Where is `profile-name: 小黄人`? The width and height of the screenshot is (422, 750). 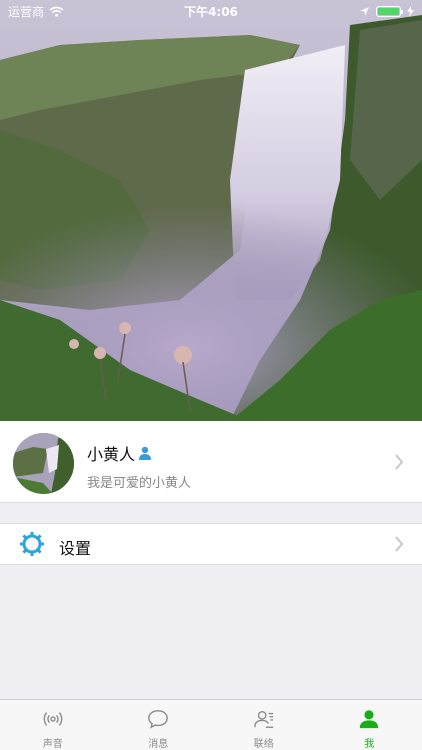 profile-name: 小黄人 is located at coordinates (120, 453).